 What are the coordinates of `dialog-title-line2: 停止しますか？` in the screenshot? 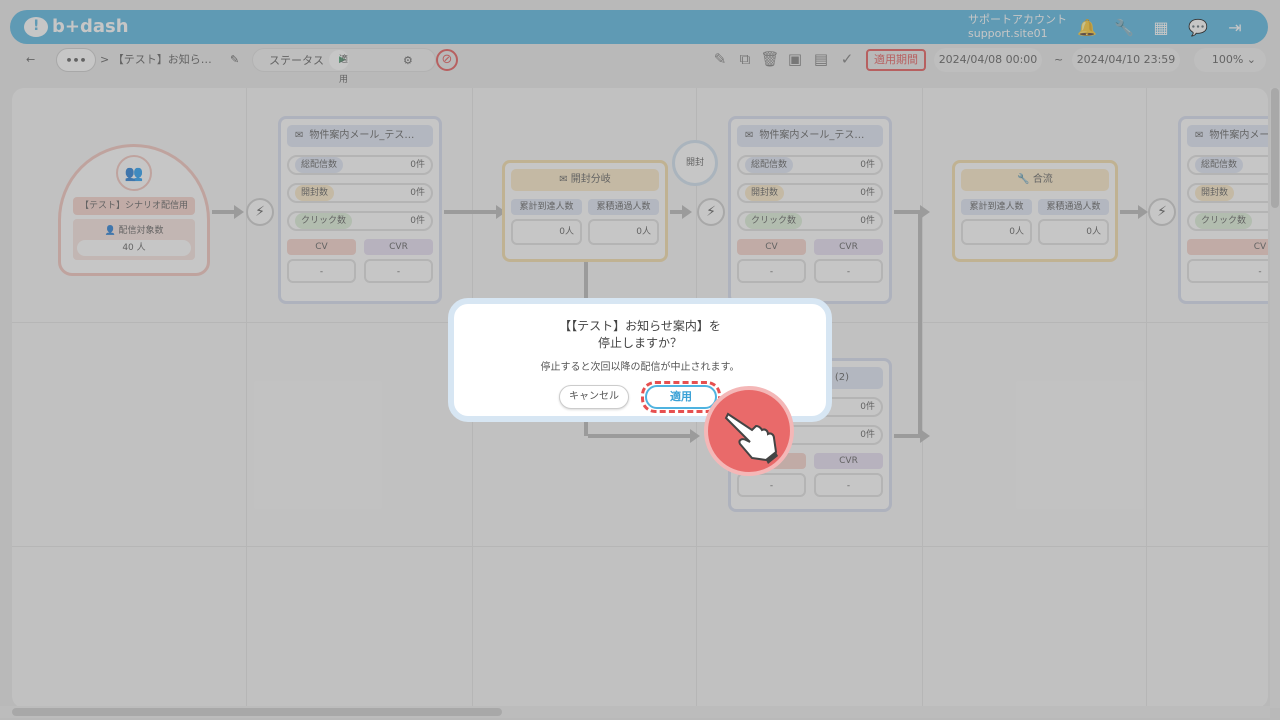 It's located at (639, 343).